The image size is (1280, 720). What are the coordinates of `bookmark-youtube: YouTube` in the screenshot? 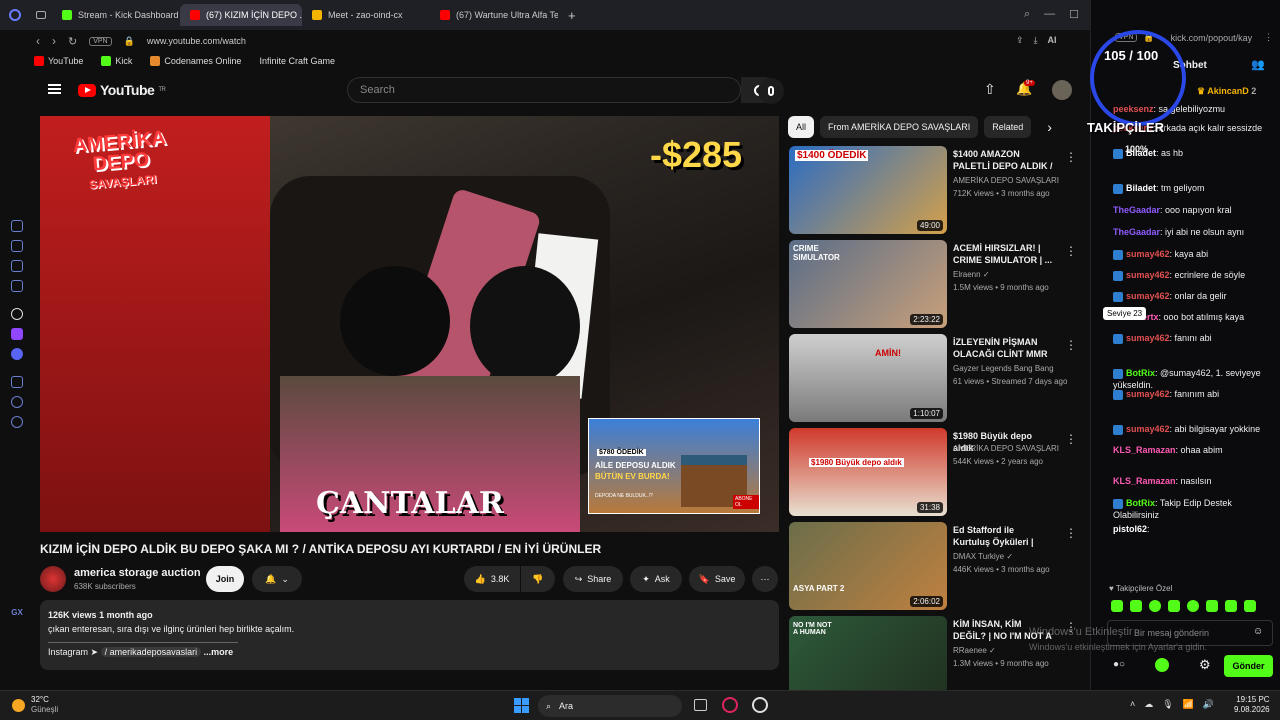 It's located at (58, 61).